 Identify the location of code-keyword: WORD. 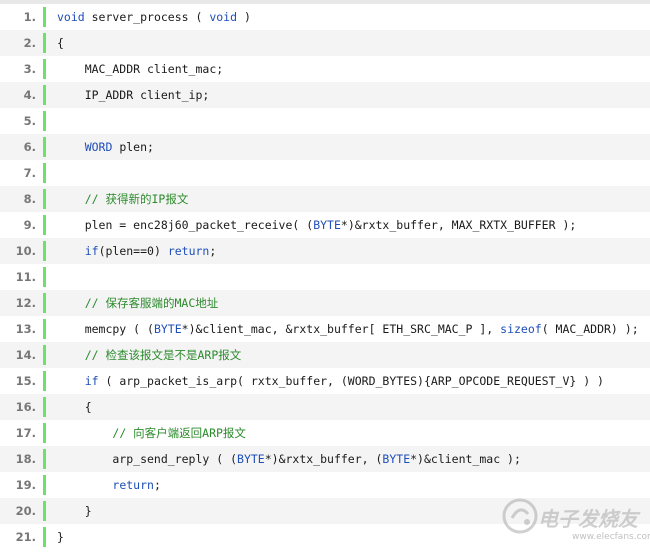
(98, 147).